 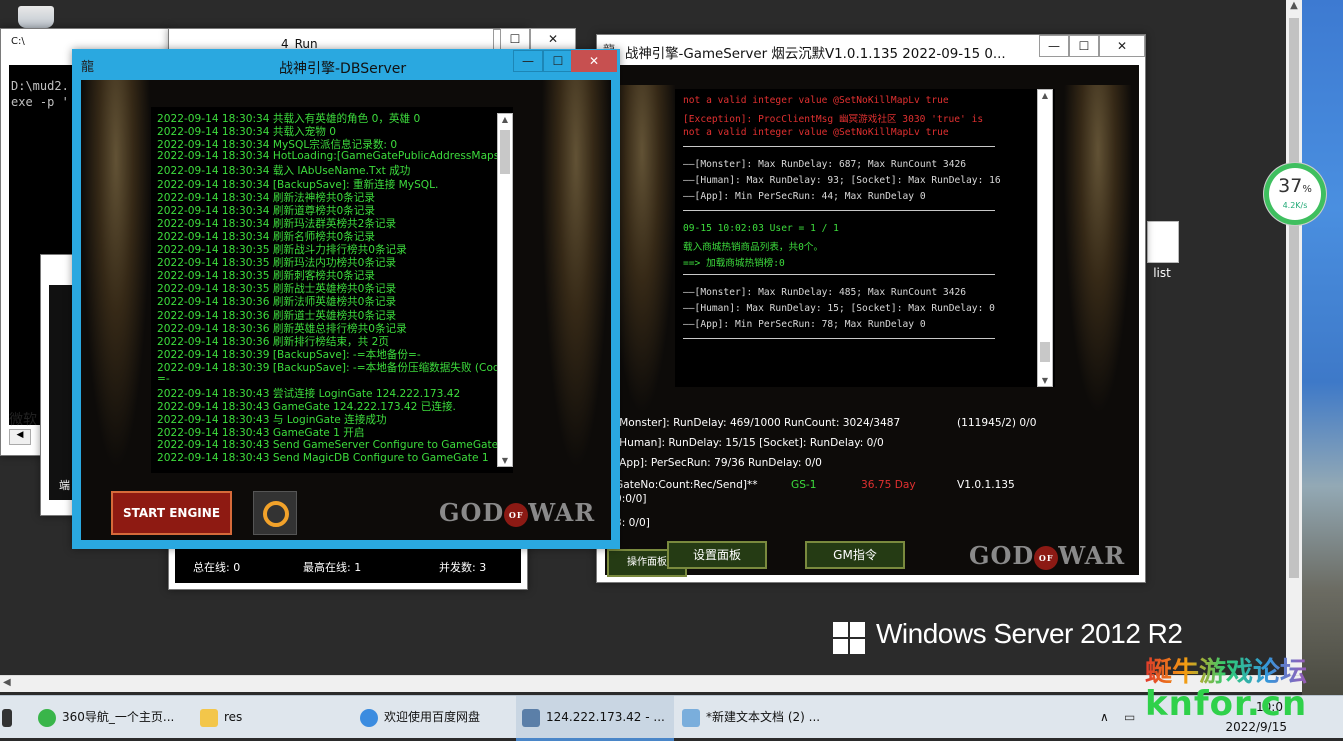 I want to click on log-line-green: 09-15 10:02:03 User = 1 / 1, so click(x=761, y=228).